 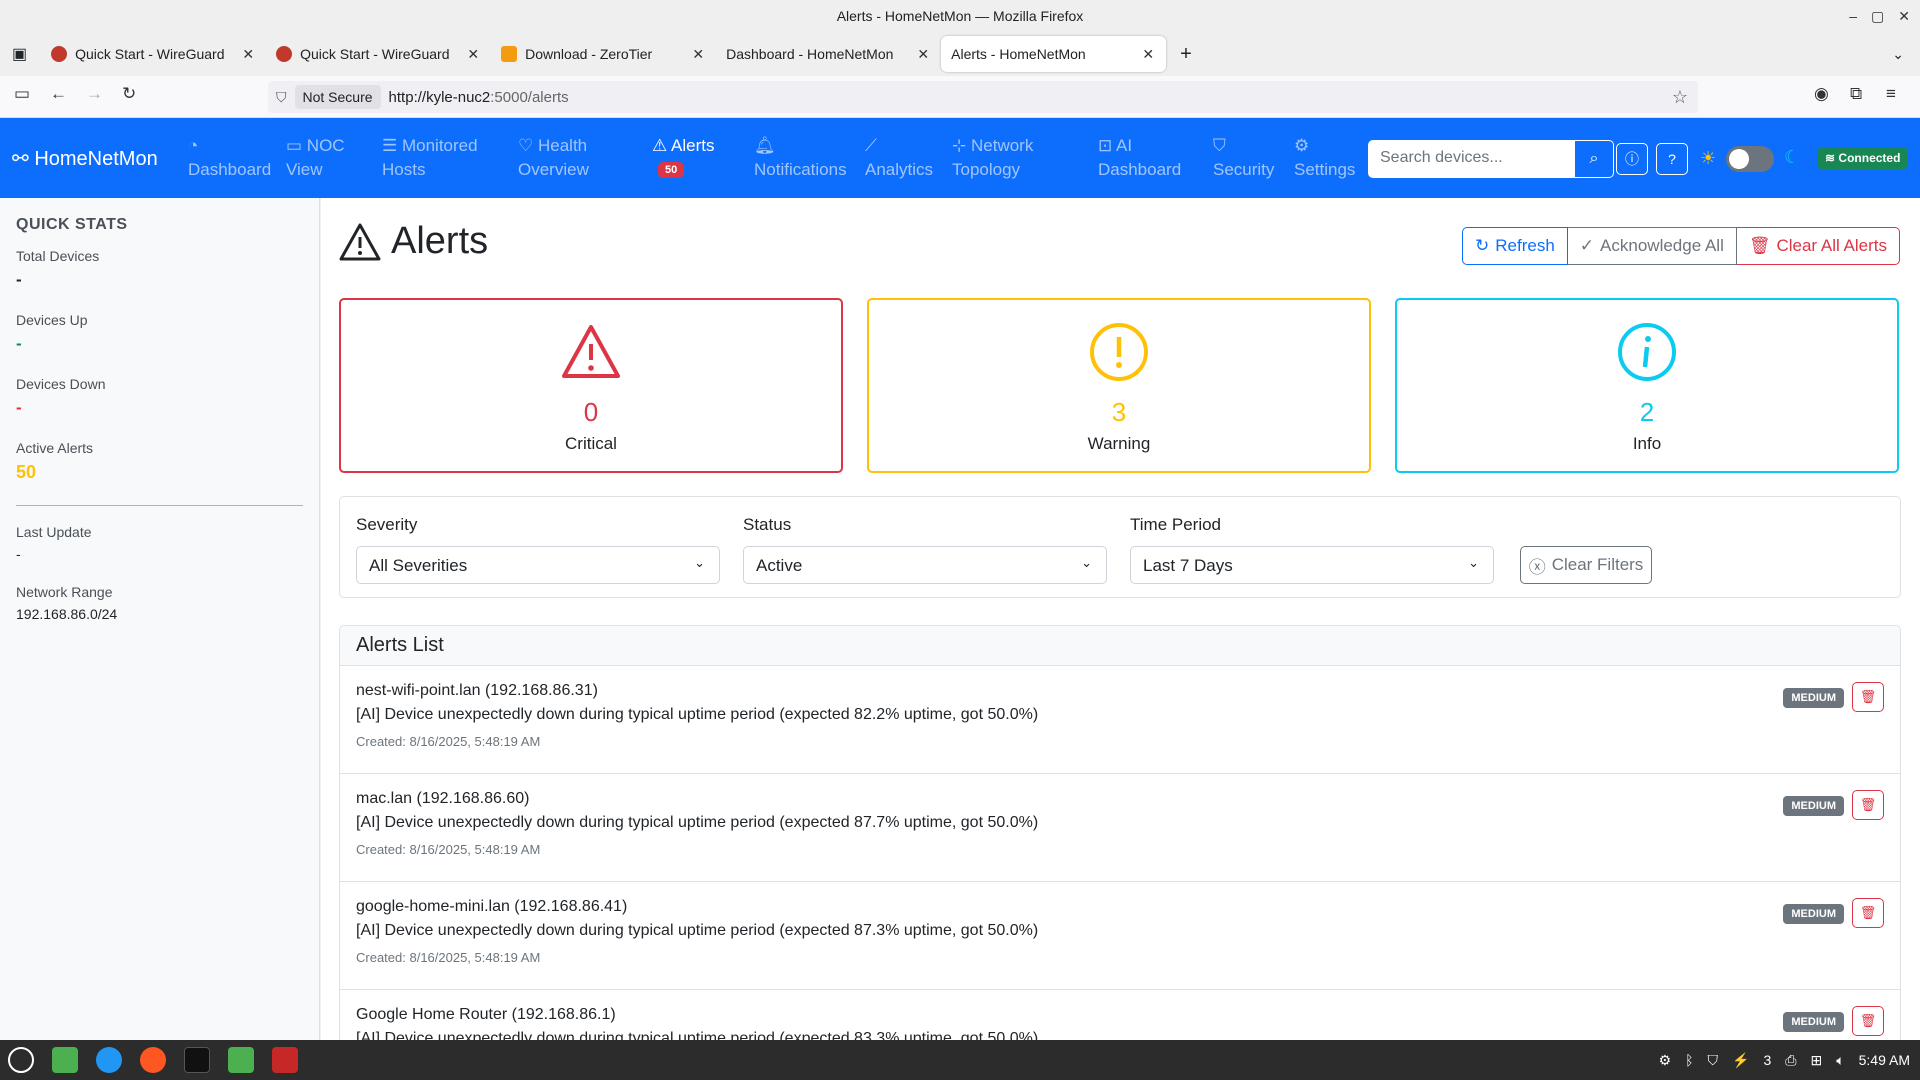 I want to click on tab-overview-icon: ▣, so click(x=19, y=54).